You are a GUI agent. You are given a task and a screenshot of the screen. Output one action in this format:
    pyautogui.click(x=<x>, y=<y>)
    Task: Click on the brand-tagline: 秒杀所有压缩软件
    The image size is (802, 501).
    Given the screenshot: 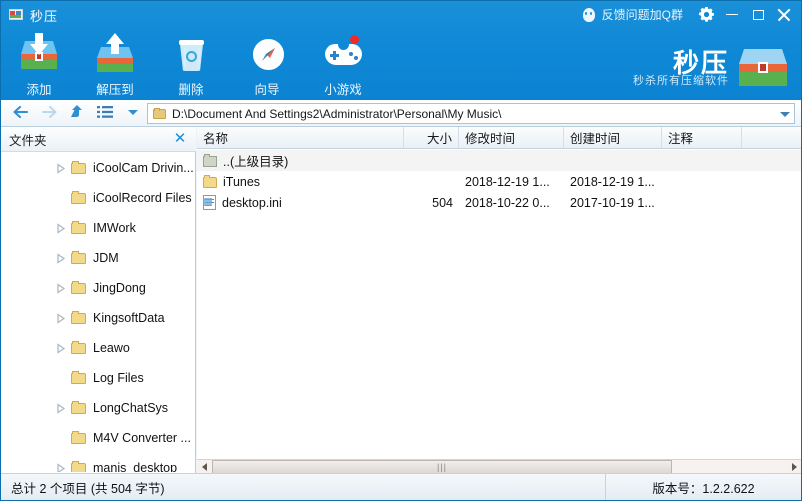 What is the action you would take?
    pyautogui.click(x=681, y=81)
    